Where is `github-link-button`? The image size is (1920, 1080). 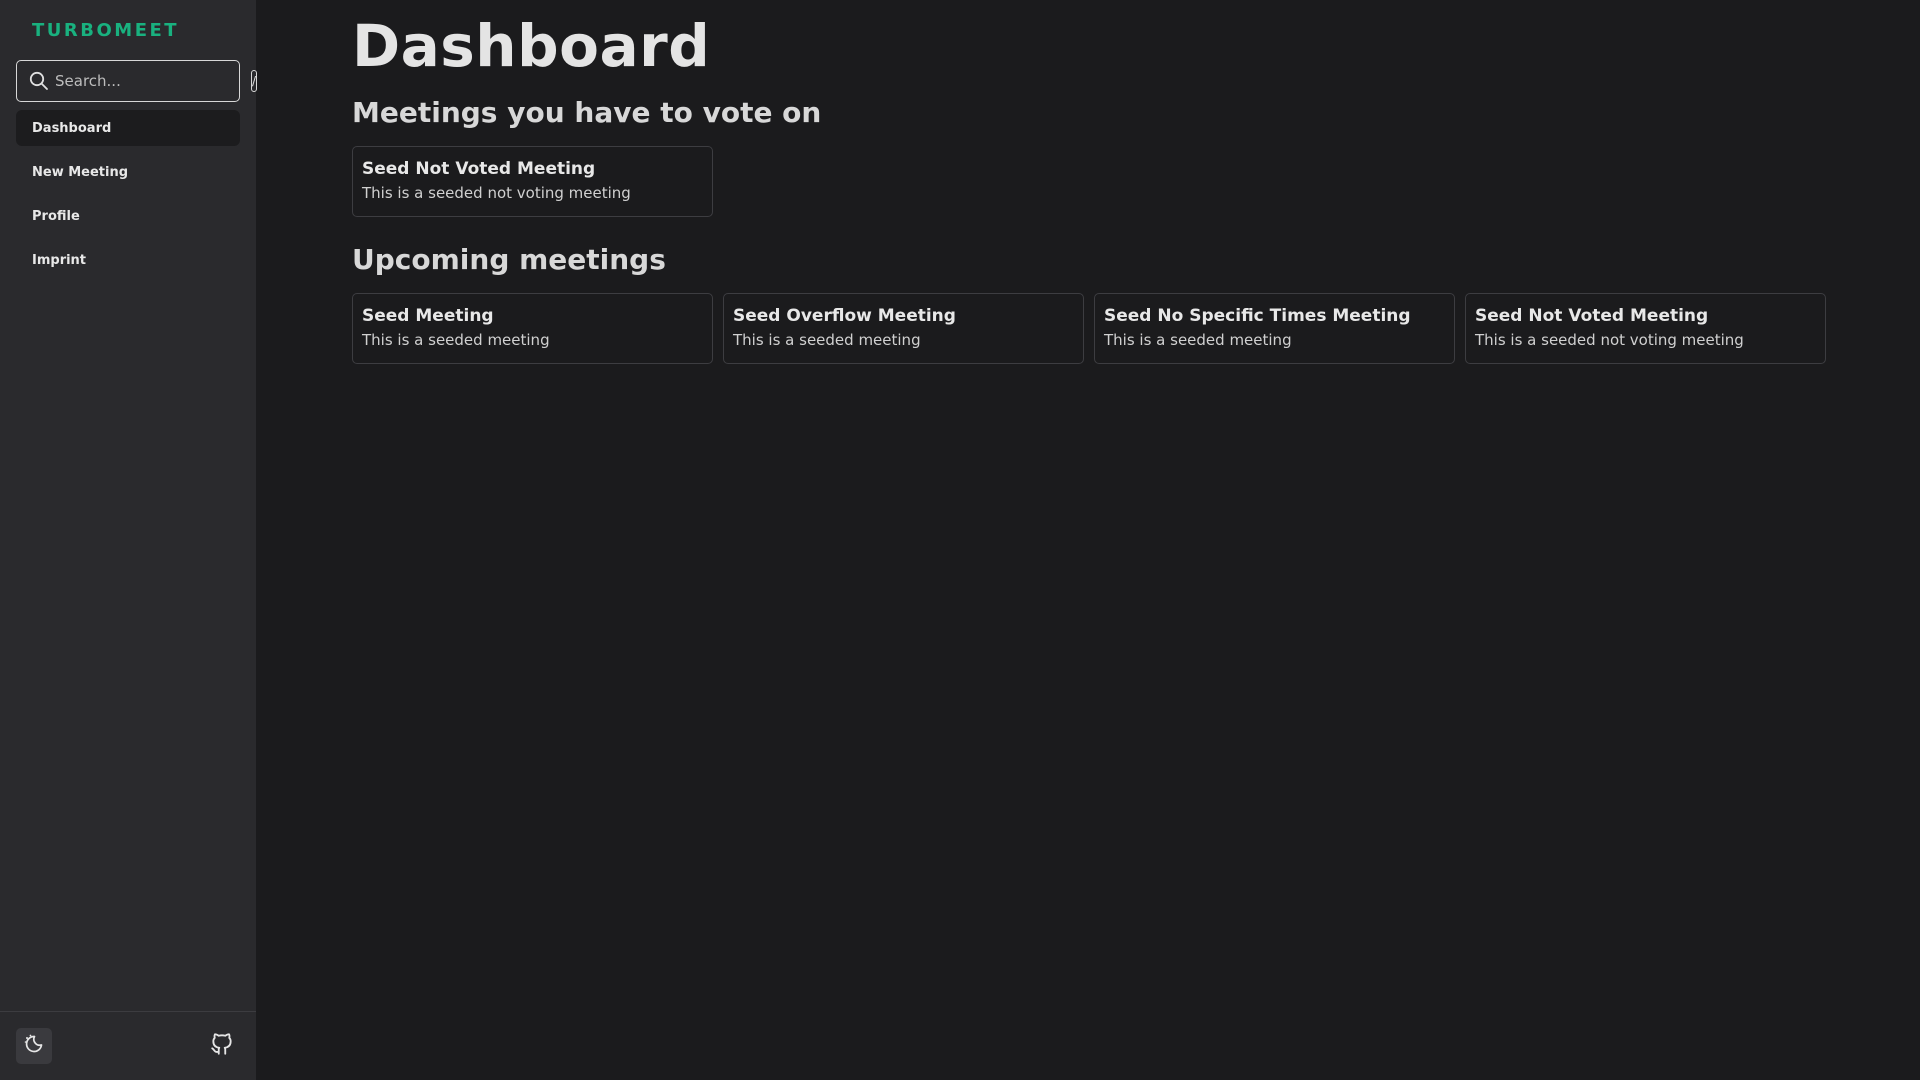 github-link-button is located at coordinates (222, 1046).